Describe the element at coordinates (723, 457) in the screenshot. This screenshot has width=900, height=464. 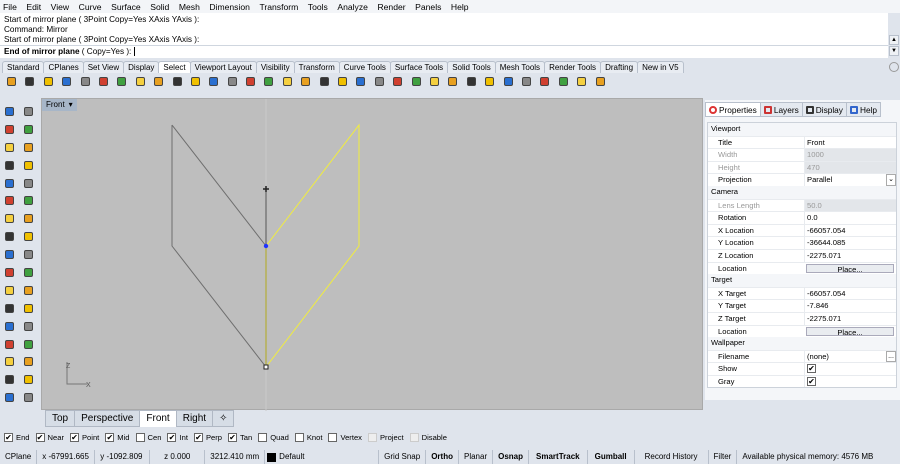
I see `filter-button: Filter` at that location.